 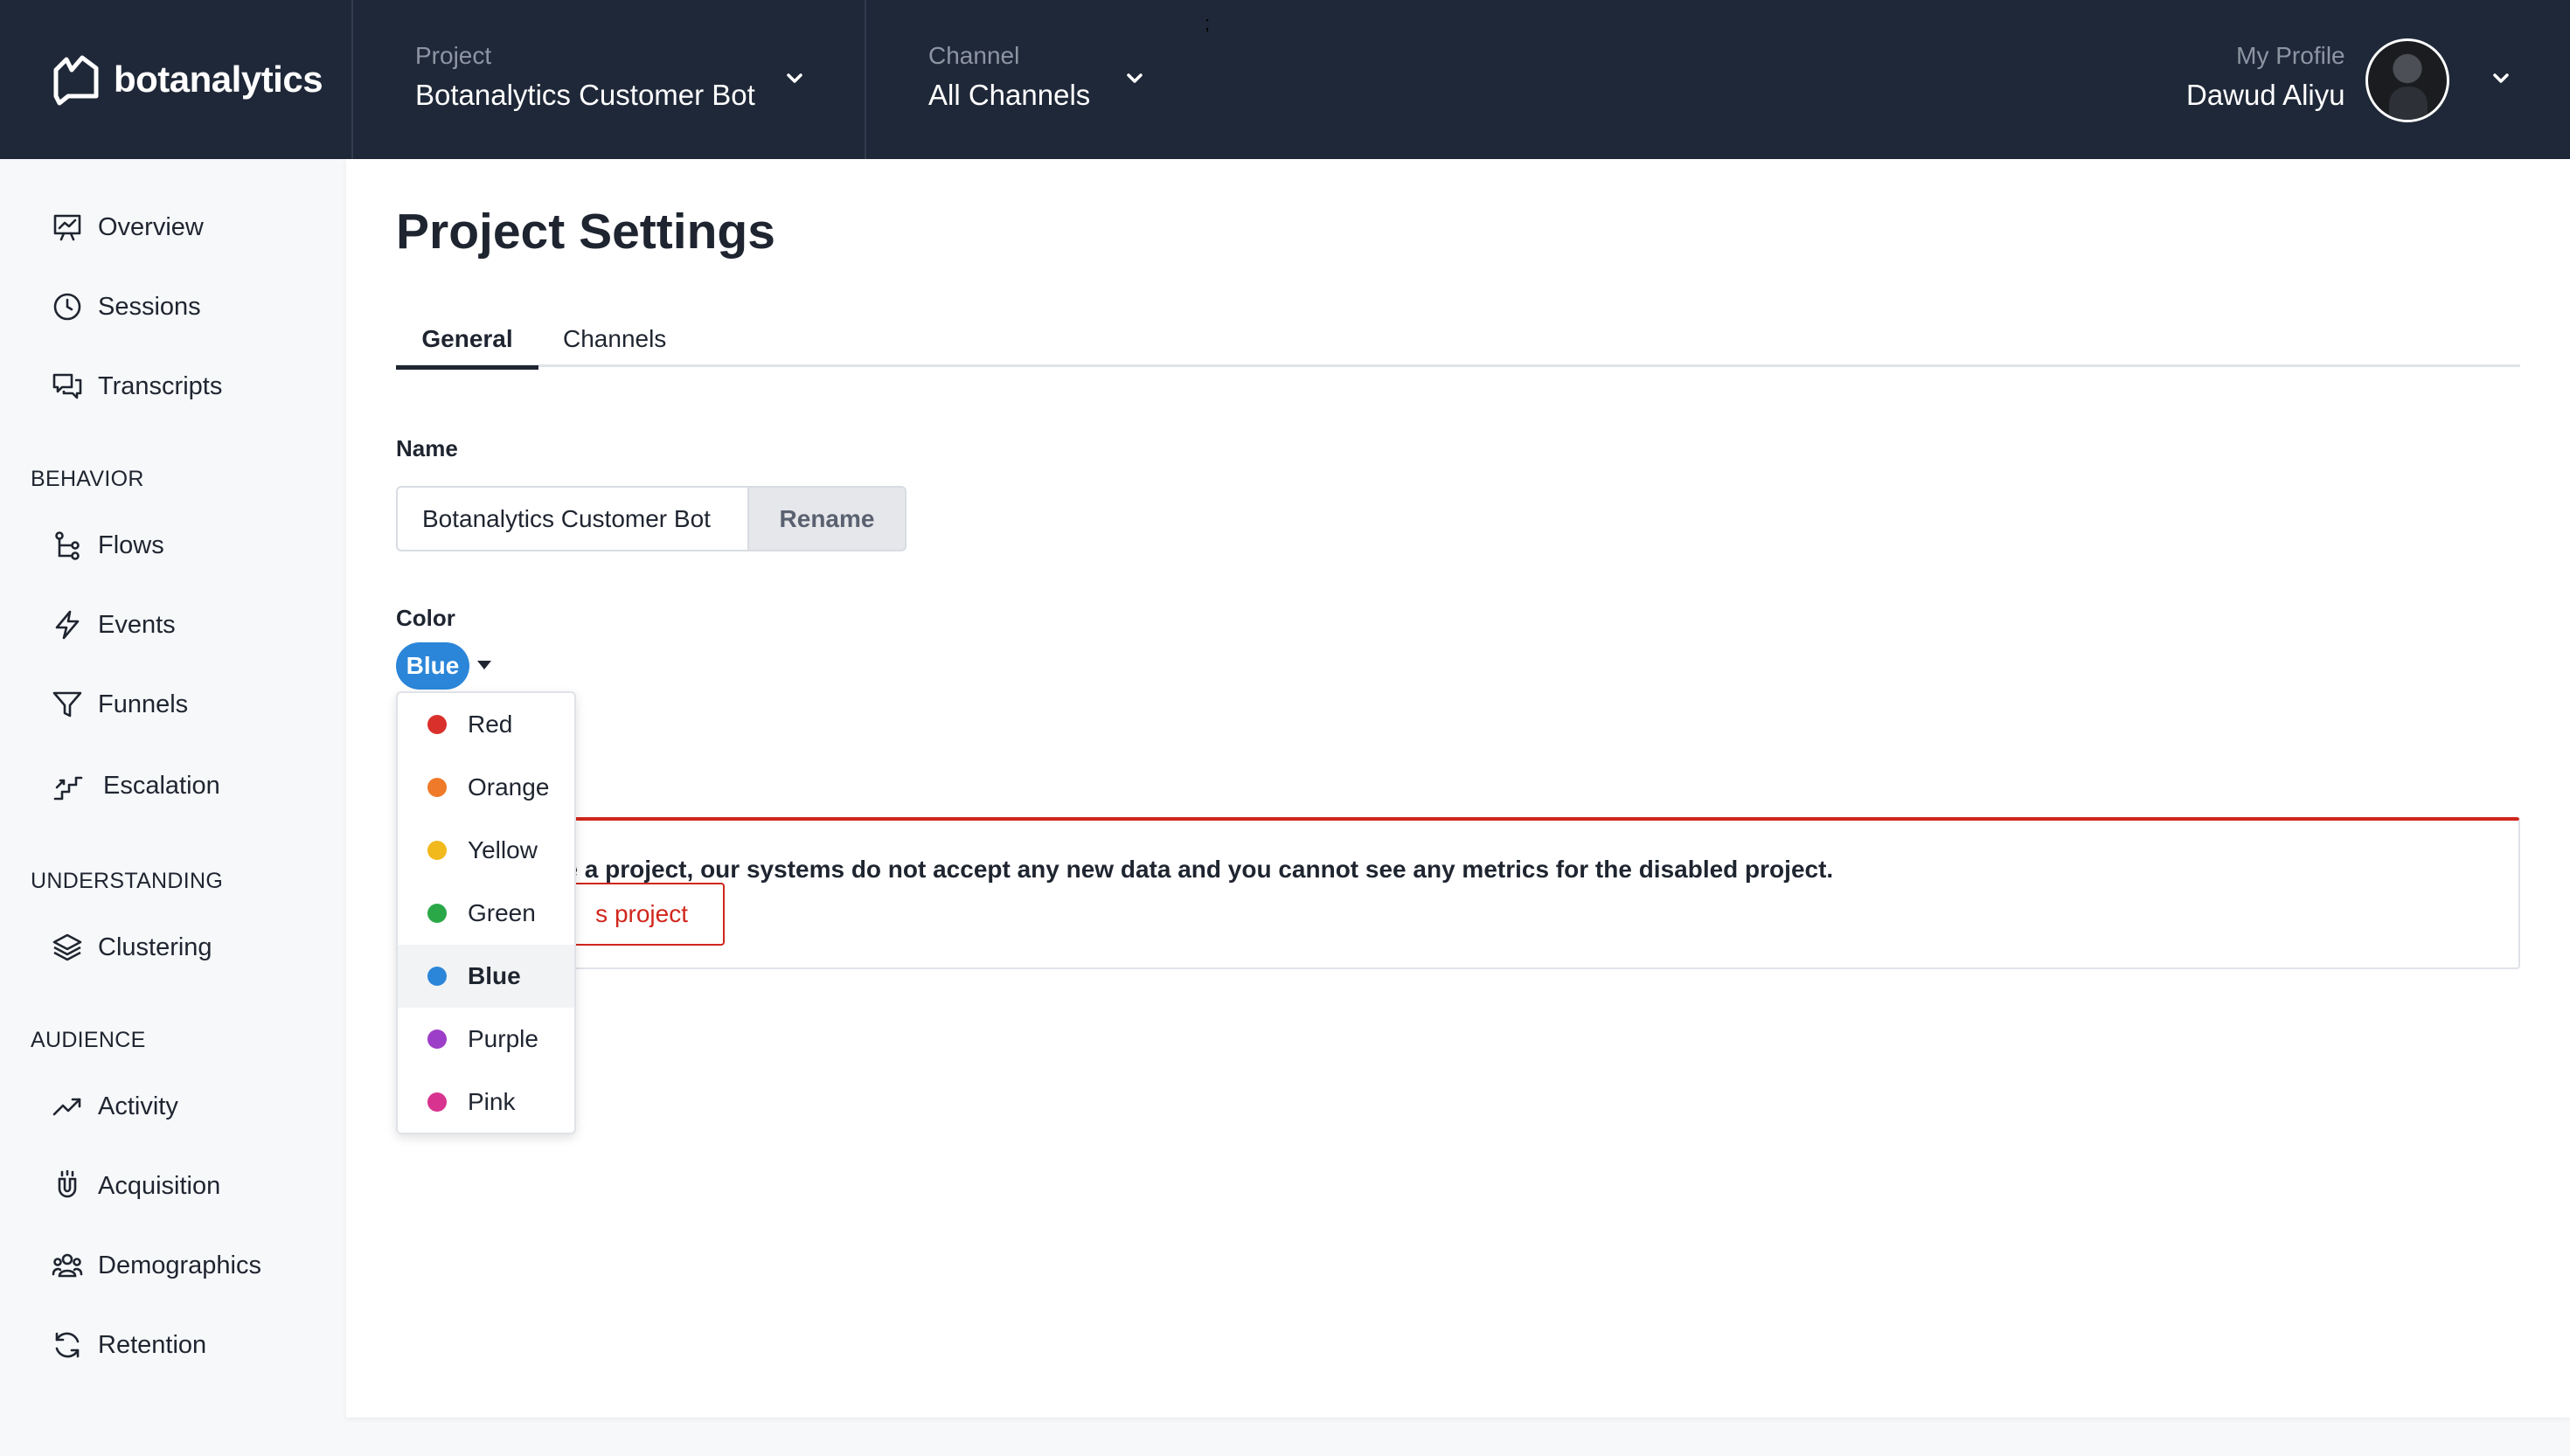 What do you see at coordinates (179, 1265) in the screenshot?
I see `sidebar-item-label: Demographics` at bounding box center [179, 1265].